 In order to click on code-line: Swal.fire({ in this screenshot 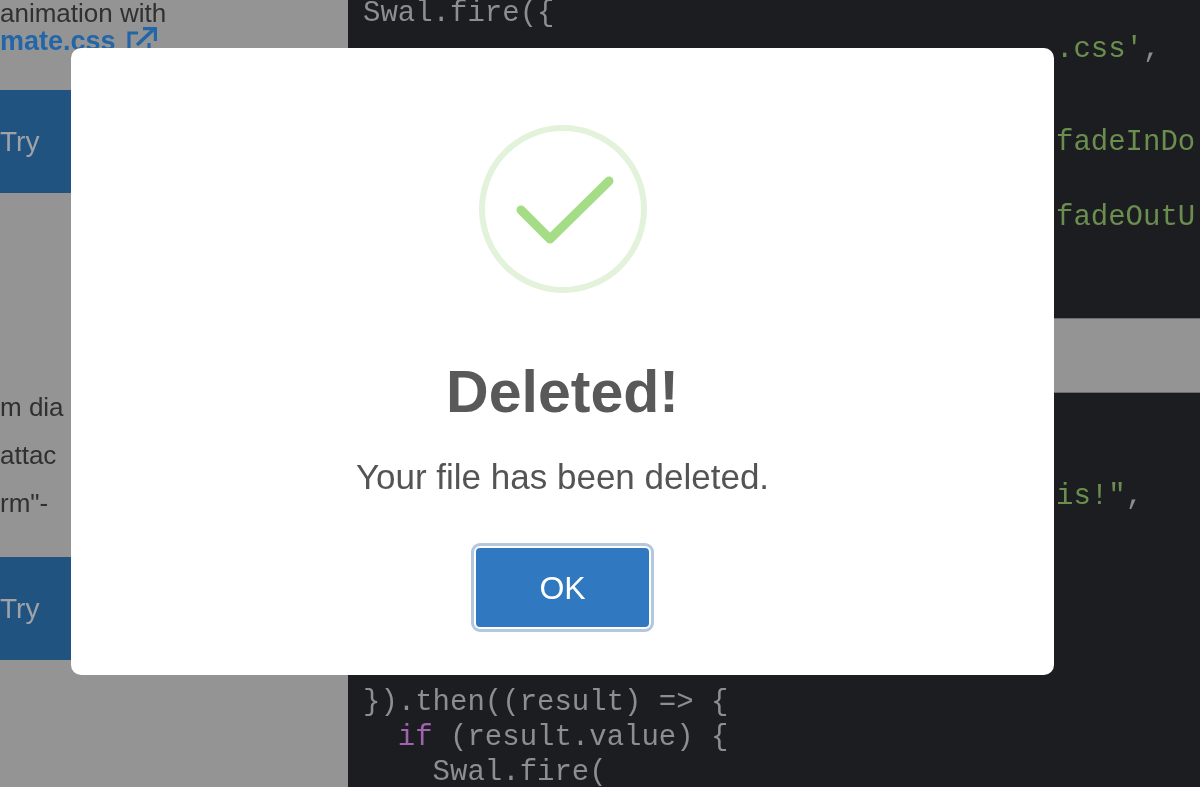, I will do `click(459, 14)`.